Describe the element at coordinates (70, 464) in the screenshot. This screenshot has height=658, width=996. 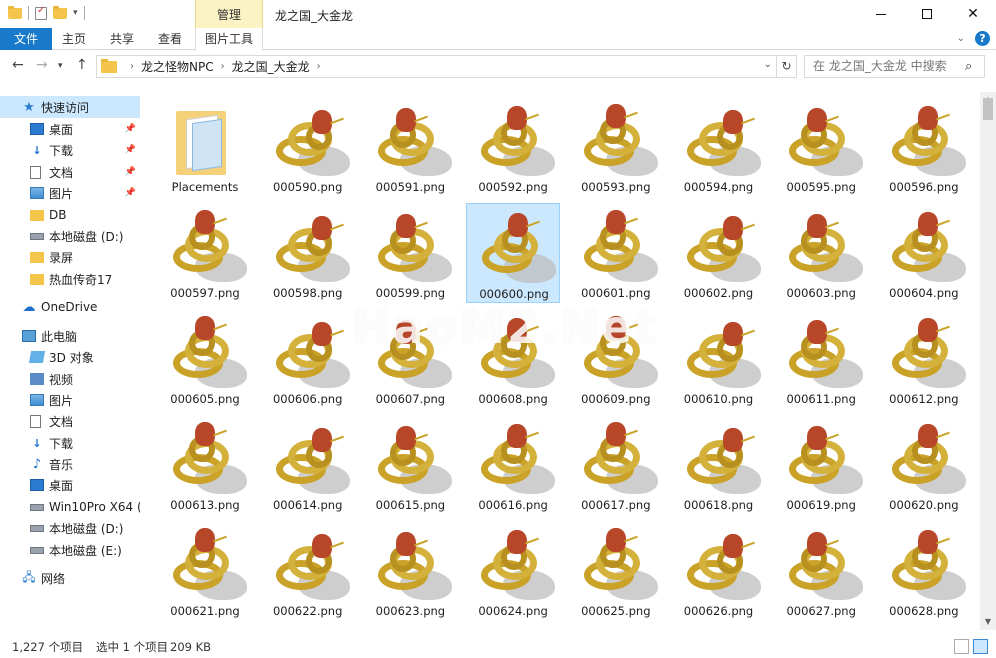
I see `nav-item-music: ♪ 音乐` at that location.